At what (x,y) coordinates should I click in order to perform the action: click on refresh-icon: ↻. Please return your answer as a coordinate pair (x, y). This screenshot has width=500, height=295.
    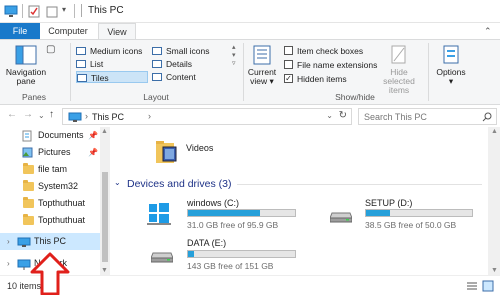
    Looking at the image, I should click on (343, 115).